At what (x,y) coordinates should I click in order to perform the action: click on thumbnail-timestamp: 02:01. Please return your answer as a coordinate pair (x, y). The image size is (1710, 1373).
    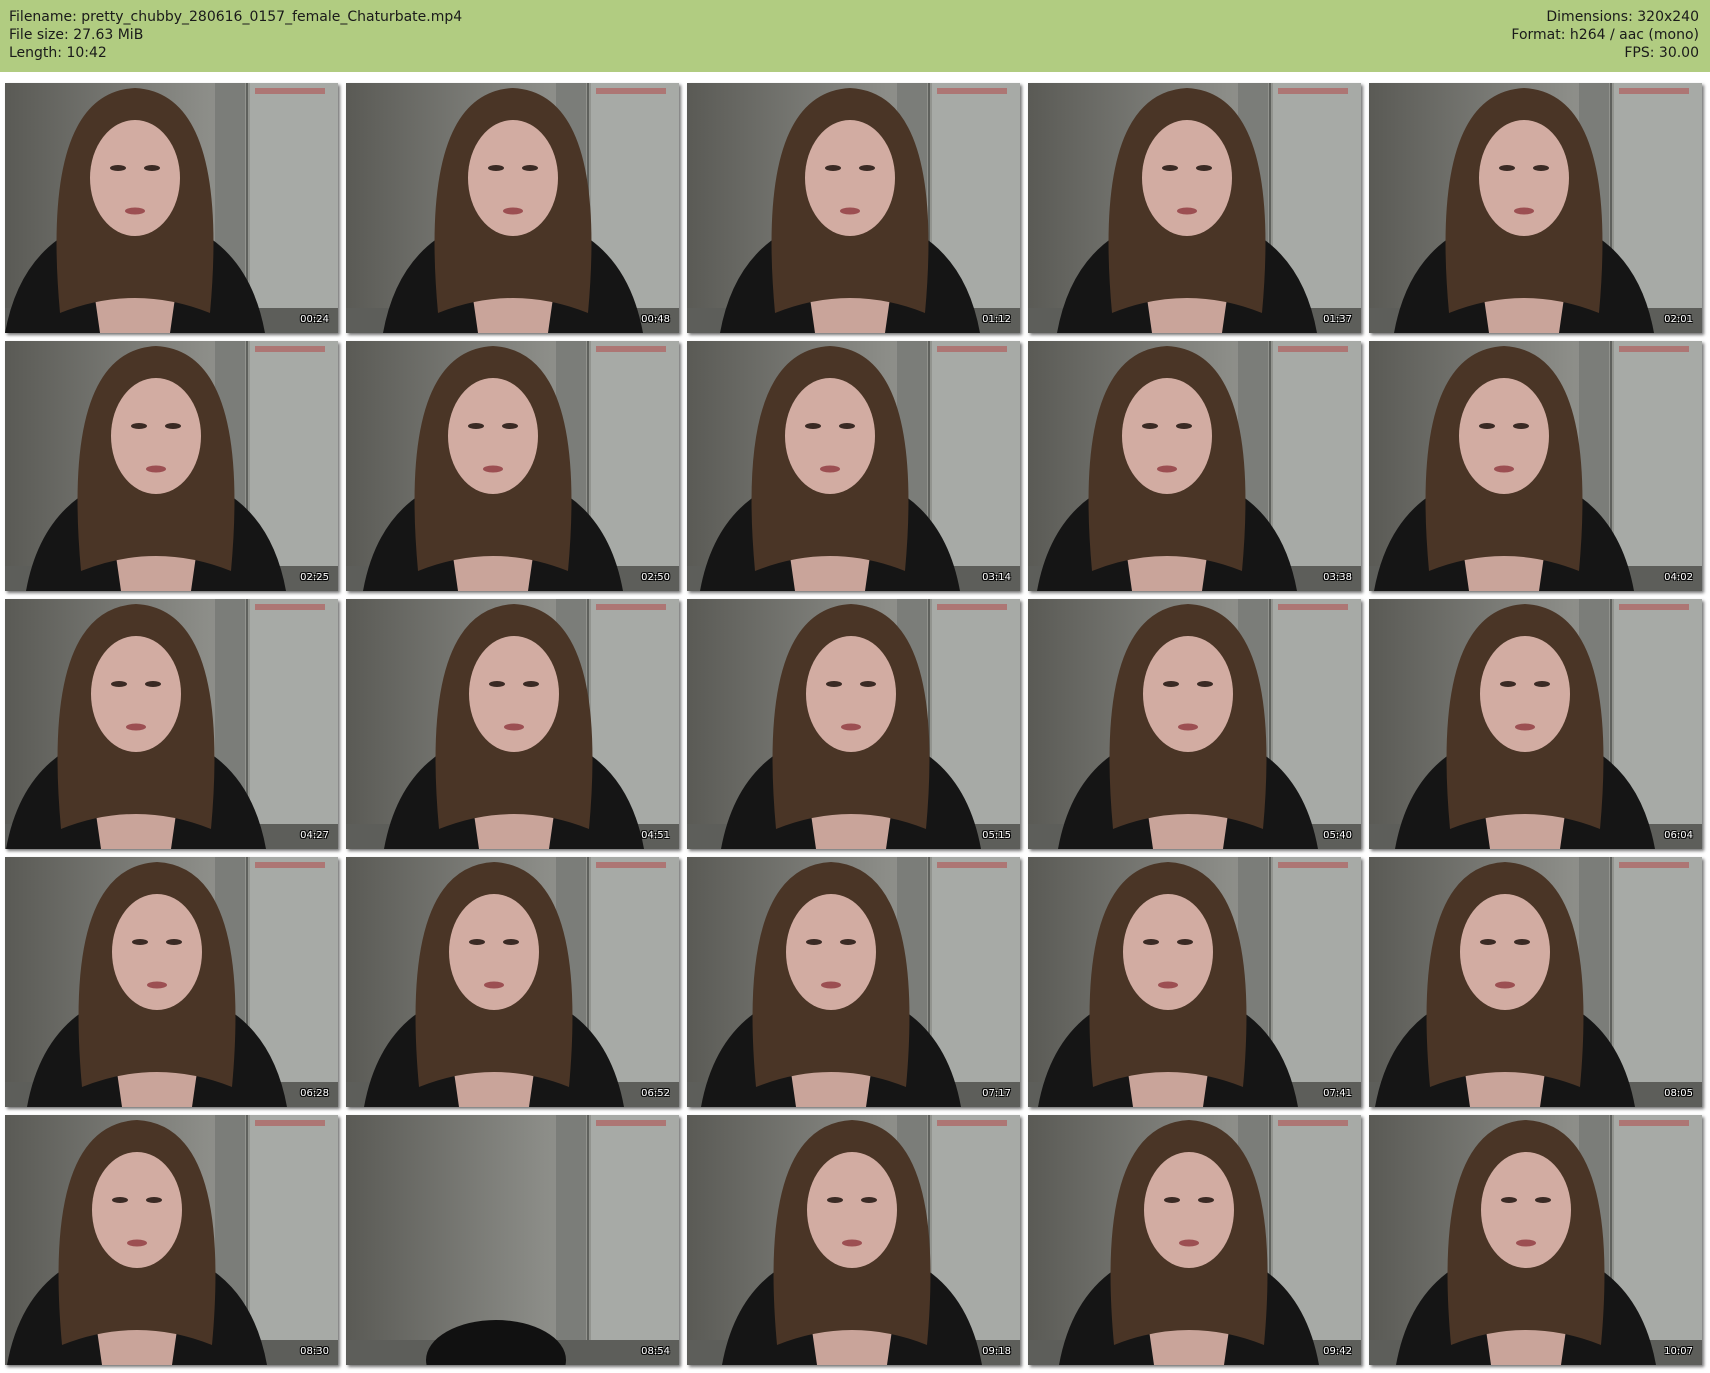
    Looking at the image, I should click on (1678, 319).